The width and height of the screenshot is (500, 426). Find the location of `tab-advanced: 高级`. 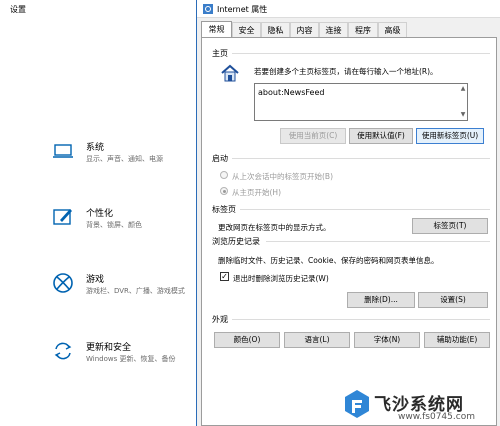

tab-advanced: 高级 is located at coordinates (392, 29).